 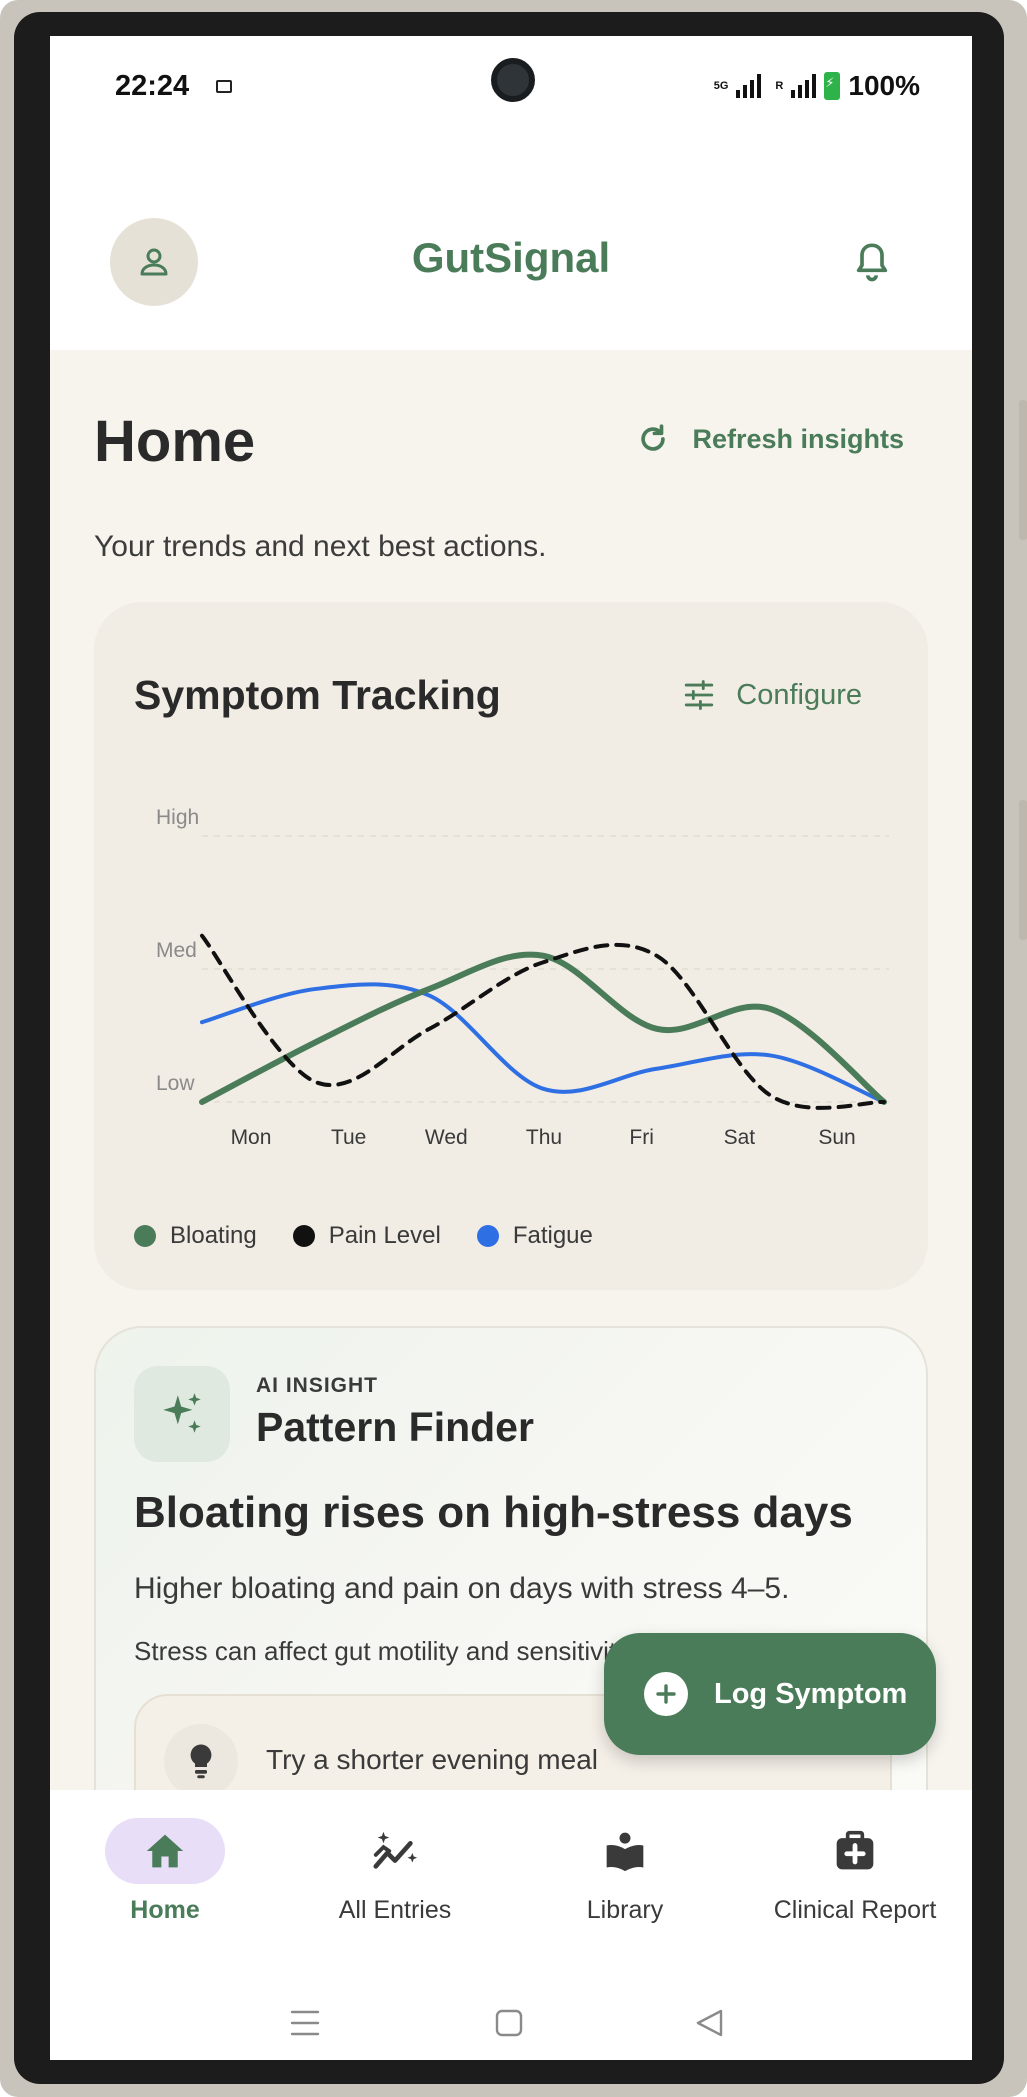 What do you see at coordinates (1023, 470) in the screenshot?
I see `volume-button` at bounding box center [1023, 470].